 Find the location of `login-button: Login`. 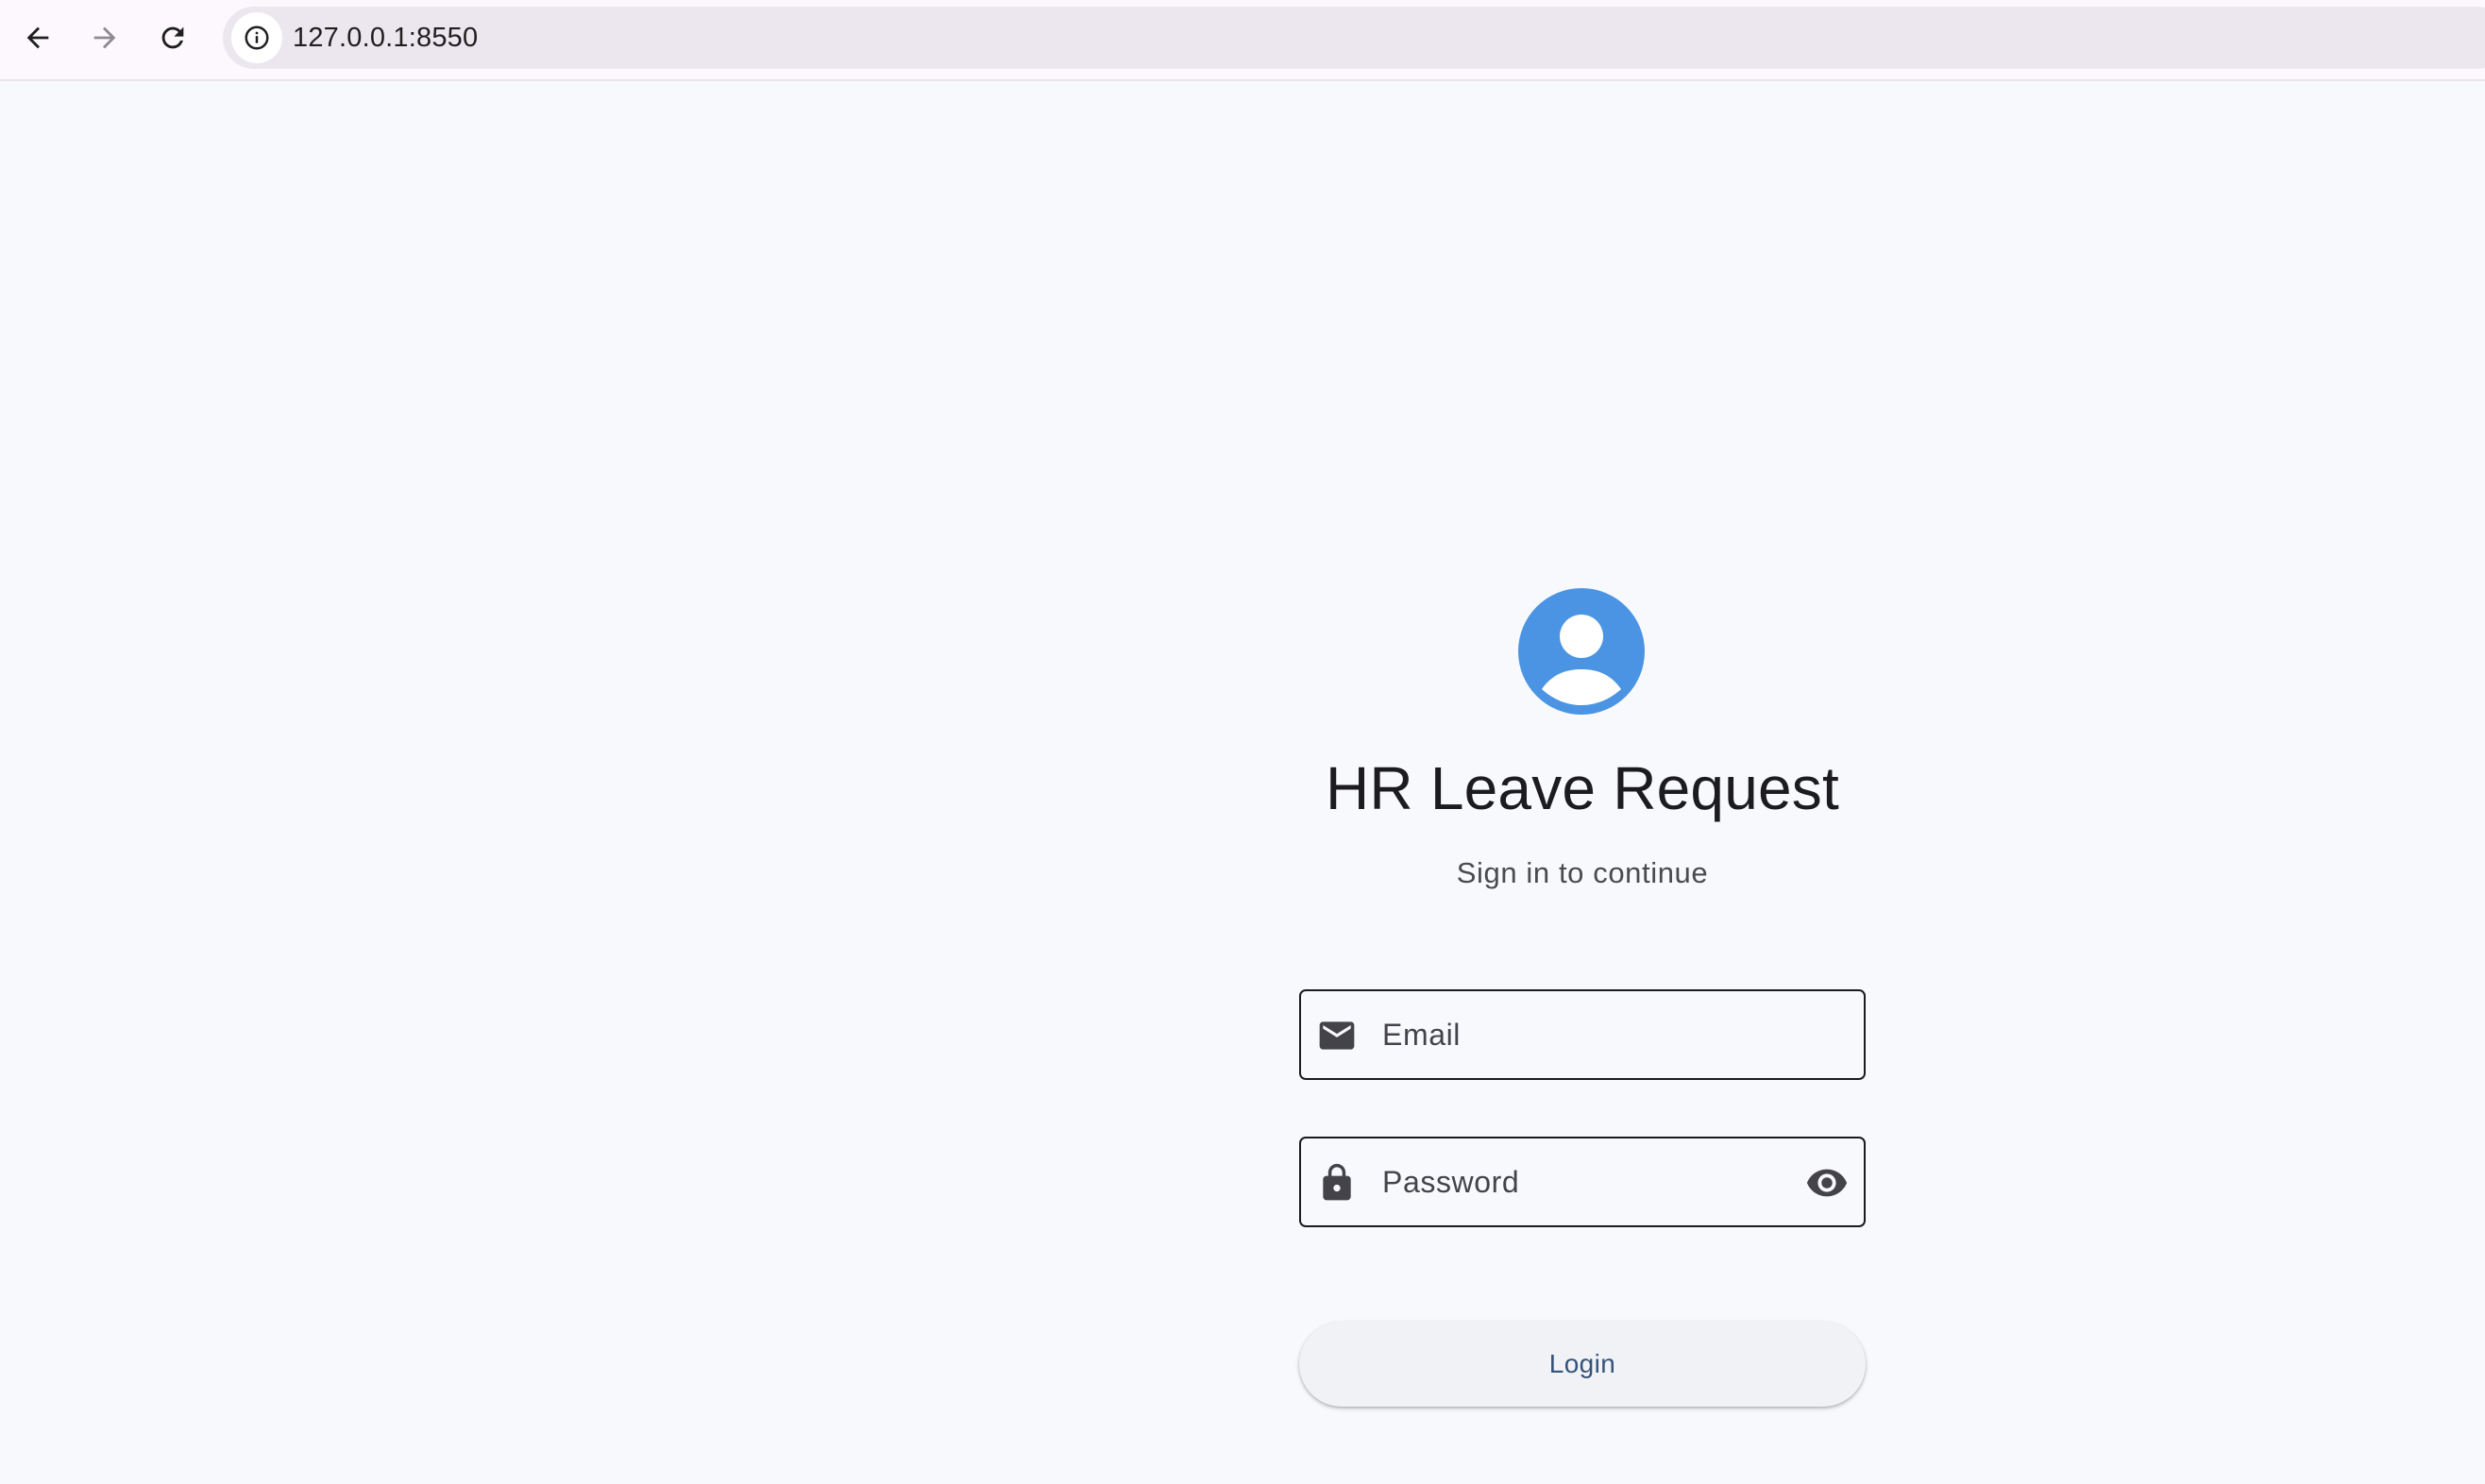

login-button: Login is located at coordinates (1582, 1364).